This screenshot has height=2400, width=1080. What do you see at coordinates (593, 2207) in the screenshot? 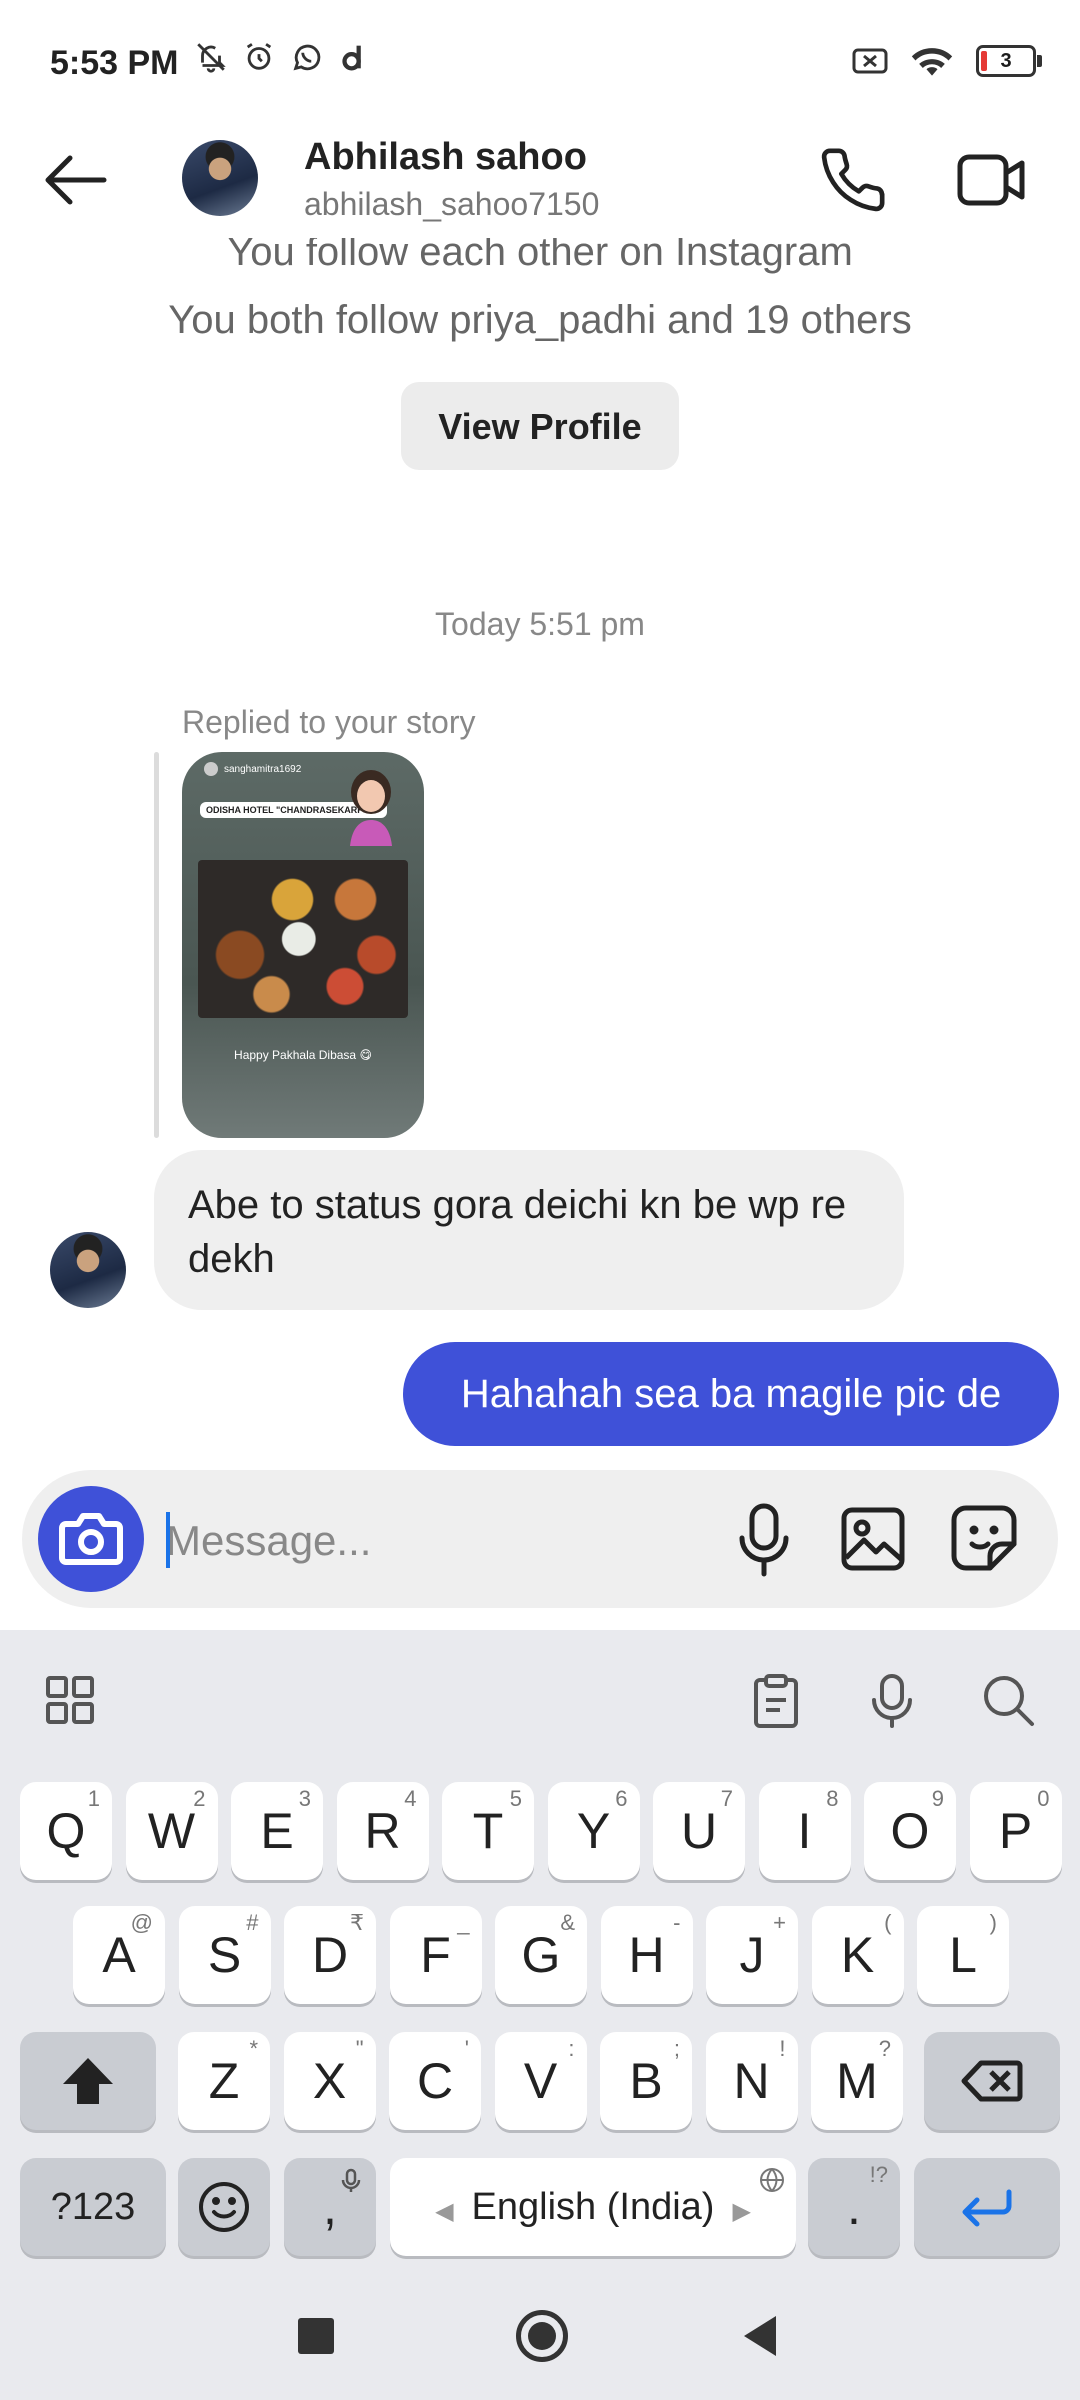
I see `space-key: ◀ English (India) ▶` at bounding box center [593, 2207].